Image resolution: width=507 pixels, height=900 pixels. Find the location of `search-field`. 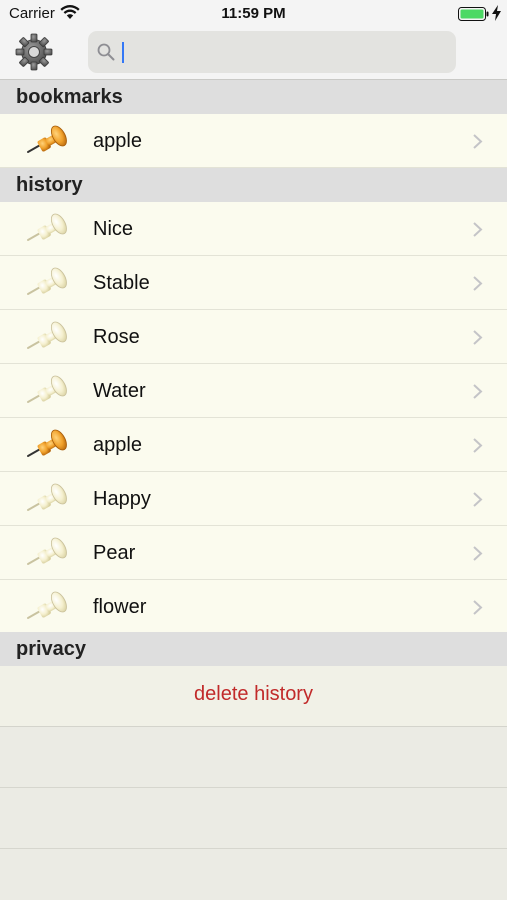

search-field is located at coordinates (272, 52).